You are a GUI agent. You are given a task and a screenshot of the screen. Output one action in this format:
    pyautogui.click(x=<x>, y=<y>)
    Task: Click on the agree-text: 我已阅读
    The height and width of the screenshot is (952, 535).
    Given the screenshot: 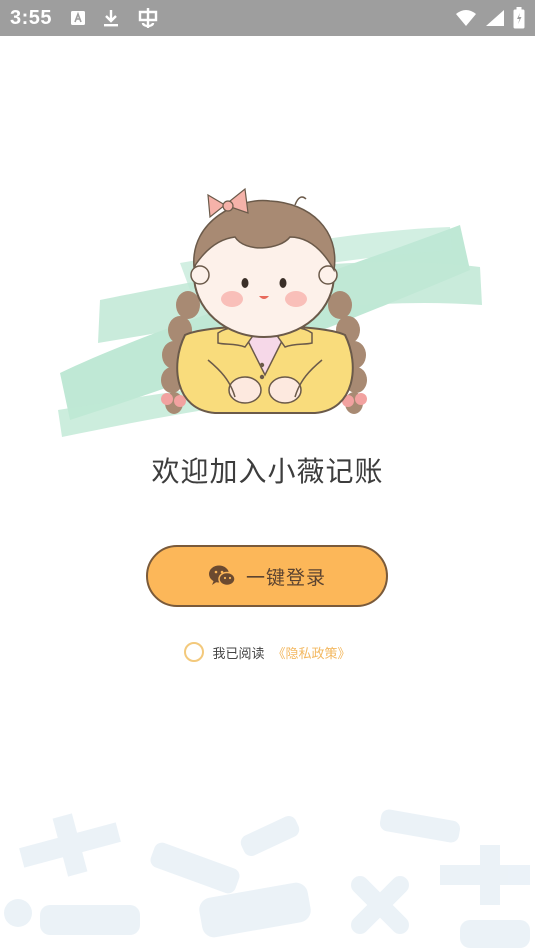 What is the action you would take?
    pyautogui.click(x=238, y=654)
    